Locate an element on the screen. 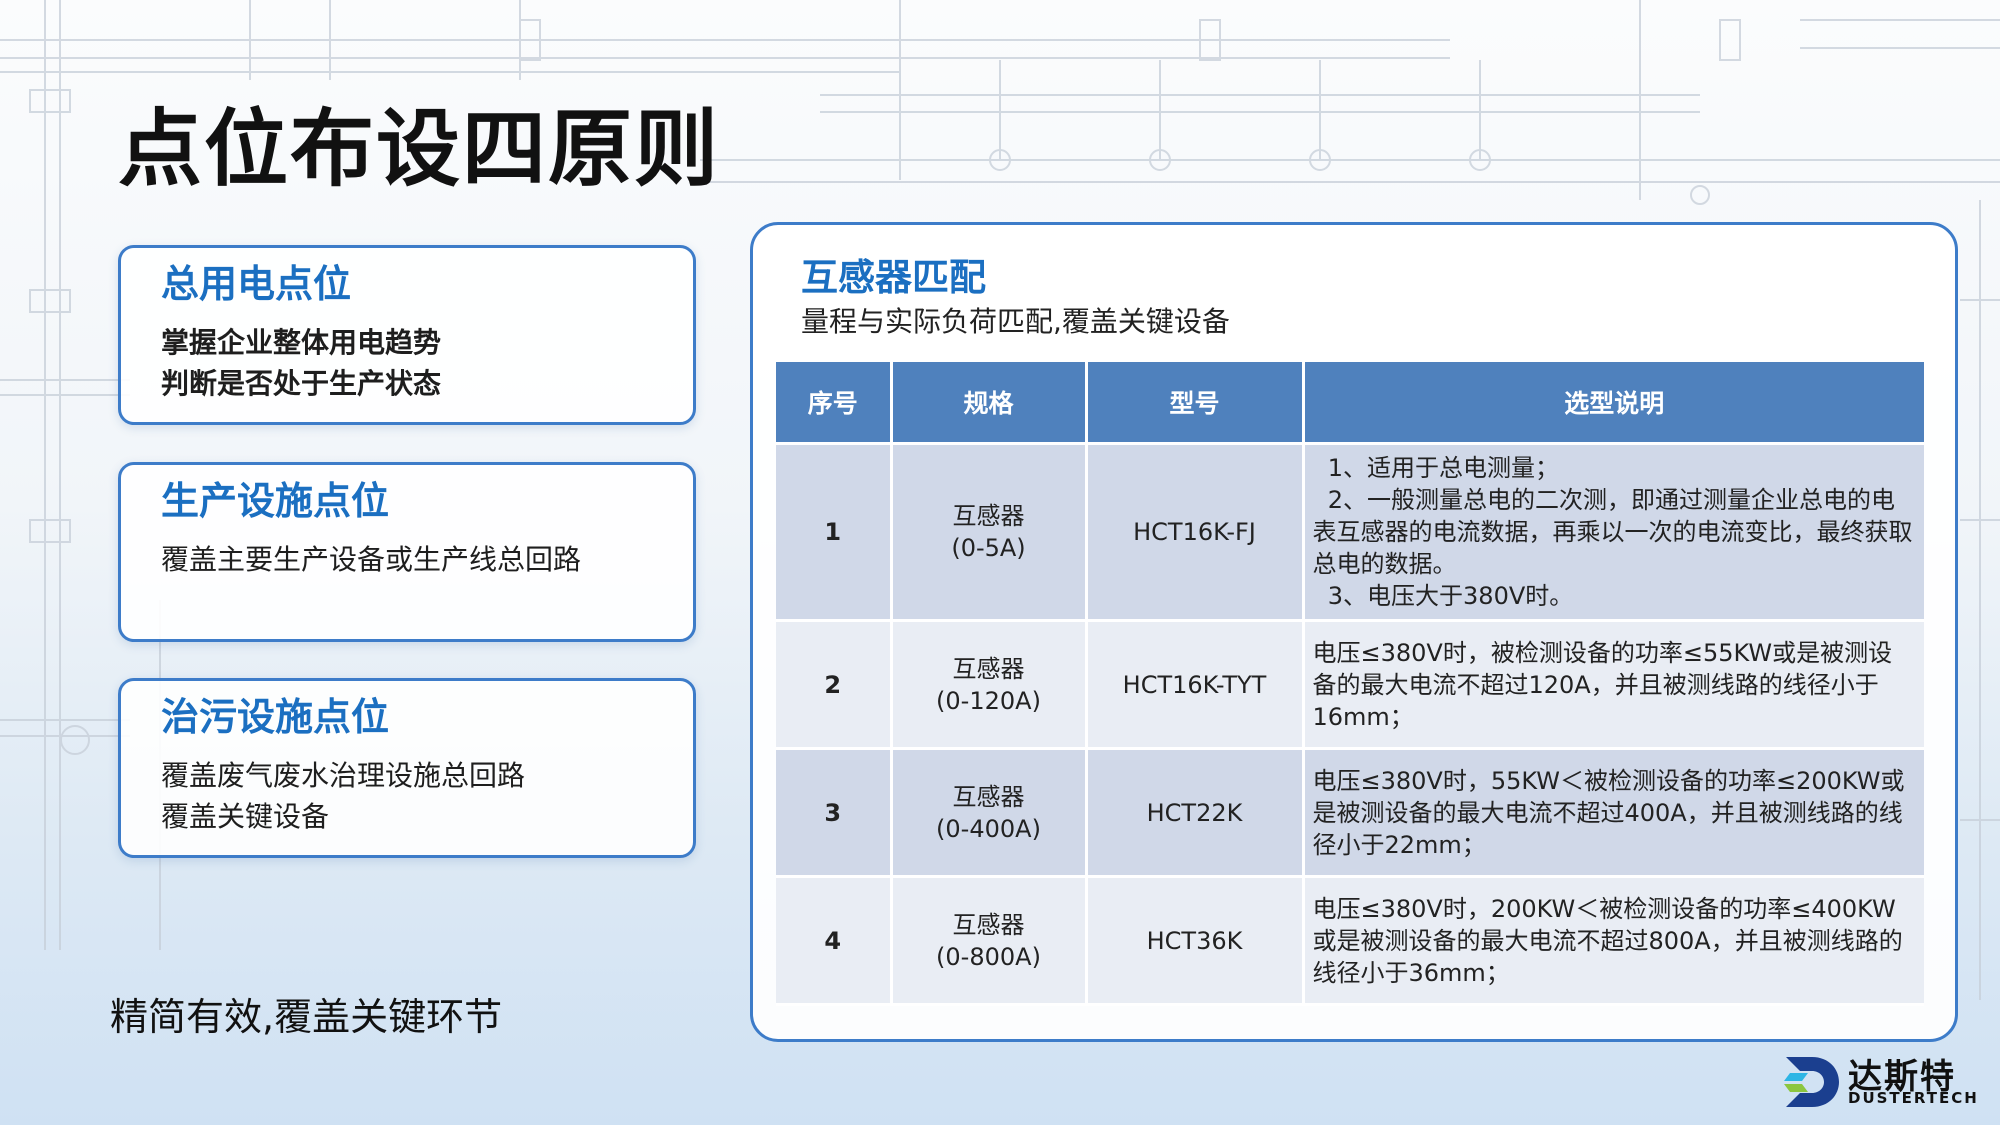 The width and height of the screenshot is (2000, 1125). card-text: 判断是否处于生产状态 is located at coordinates (301, 383).